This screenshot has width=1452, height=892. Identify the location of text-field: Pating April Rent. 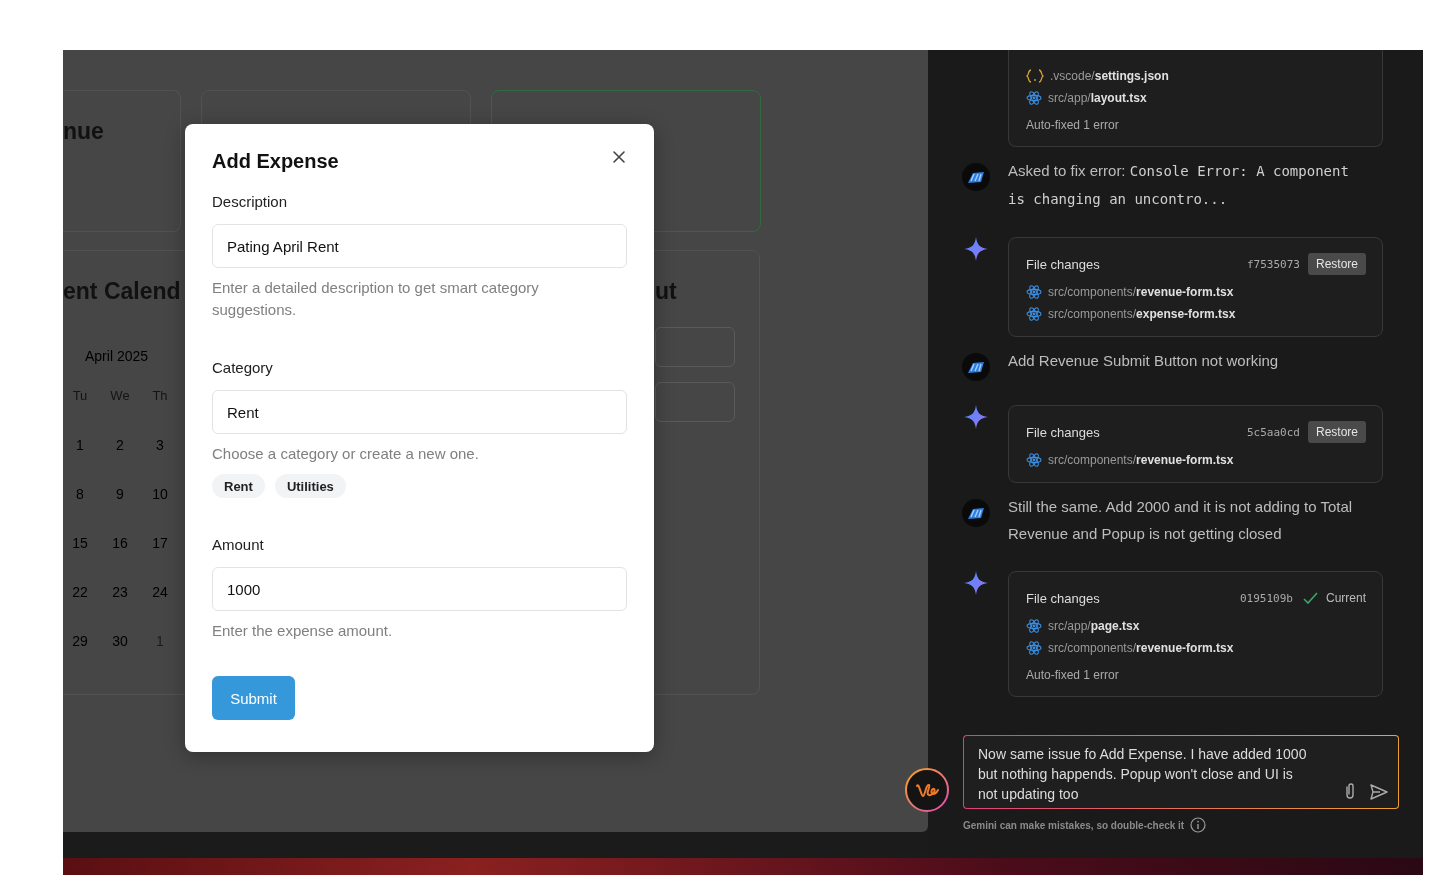
(419, 246).